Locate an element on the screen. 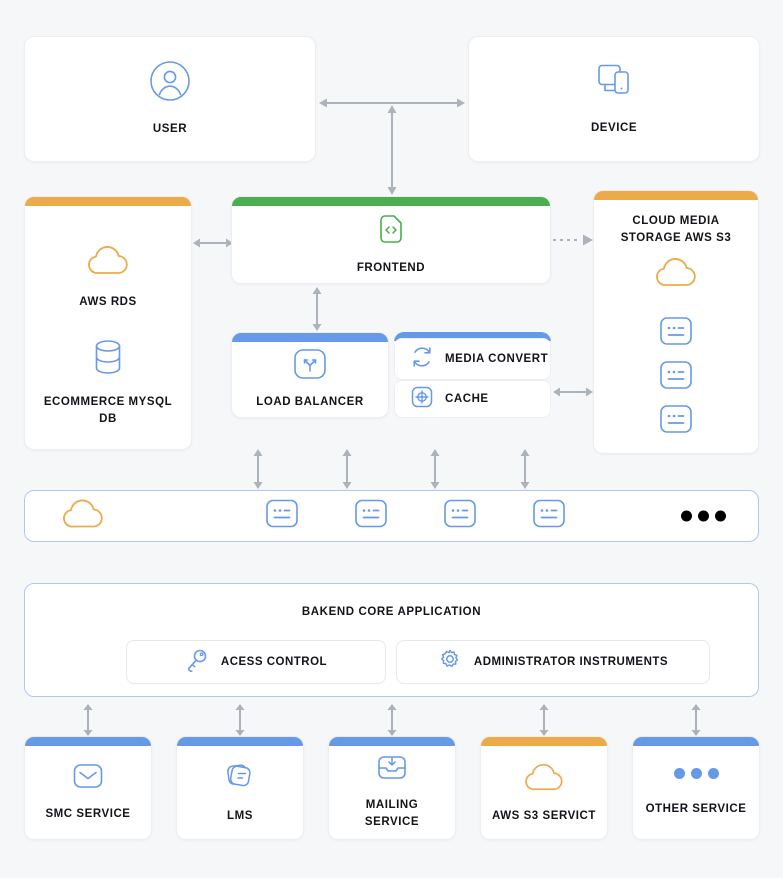 The image size is (783, 878). instances-bar is located at coordinates (391, 516).